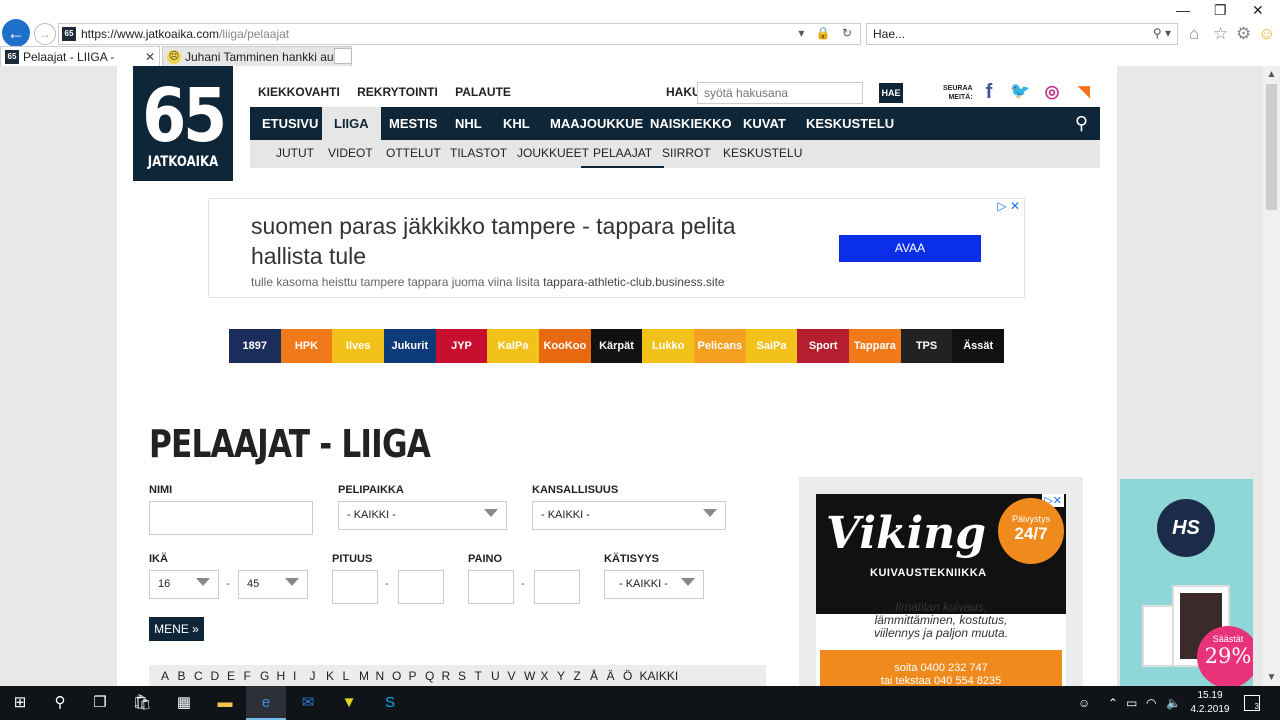 Image resolution: width=1280 pixels, height=720 pixels. I want to click on letter-filter: E, so click(231, 676).